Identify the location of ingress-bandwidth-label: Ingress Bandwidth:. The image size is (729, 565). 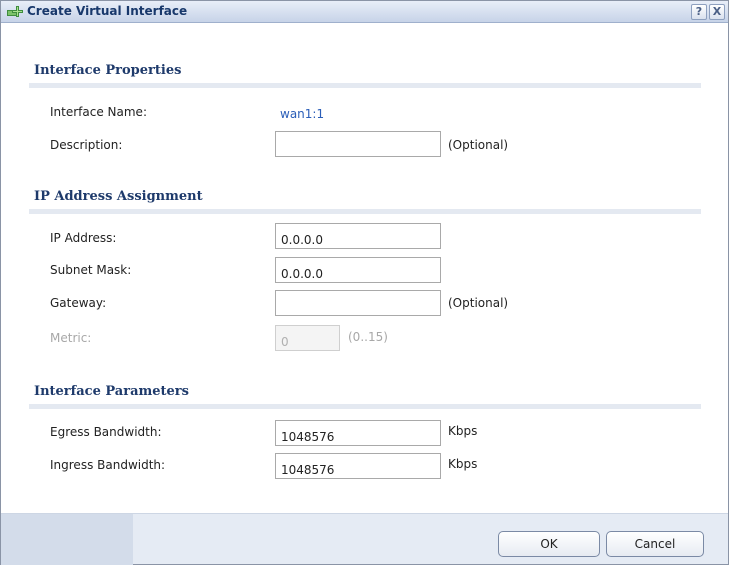
(108, 465).